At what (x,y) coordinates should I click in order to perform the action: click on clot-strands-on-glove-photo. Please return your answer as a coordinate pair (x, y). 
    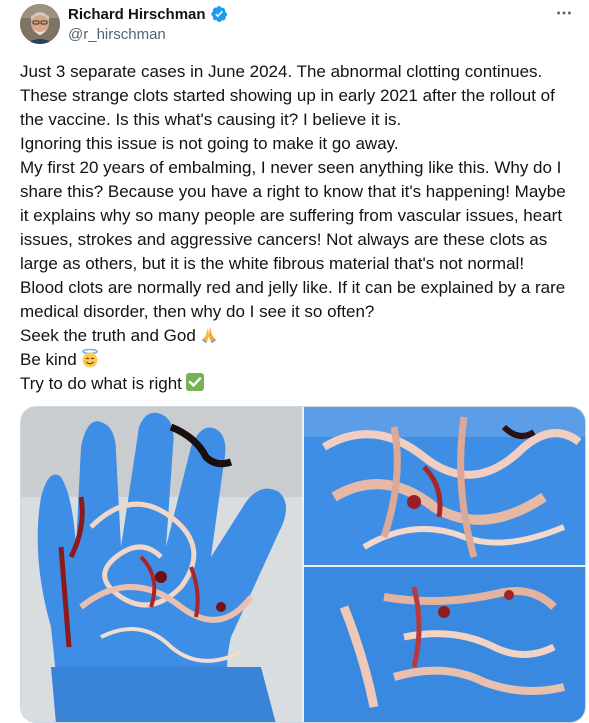
    Looking at the image, I should click on (444, 644).